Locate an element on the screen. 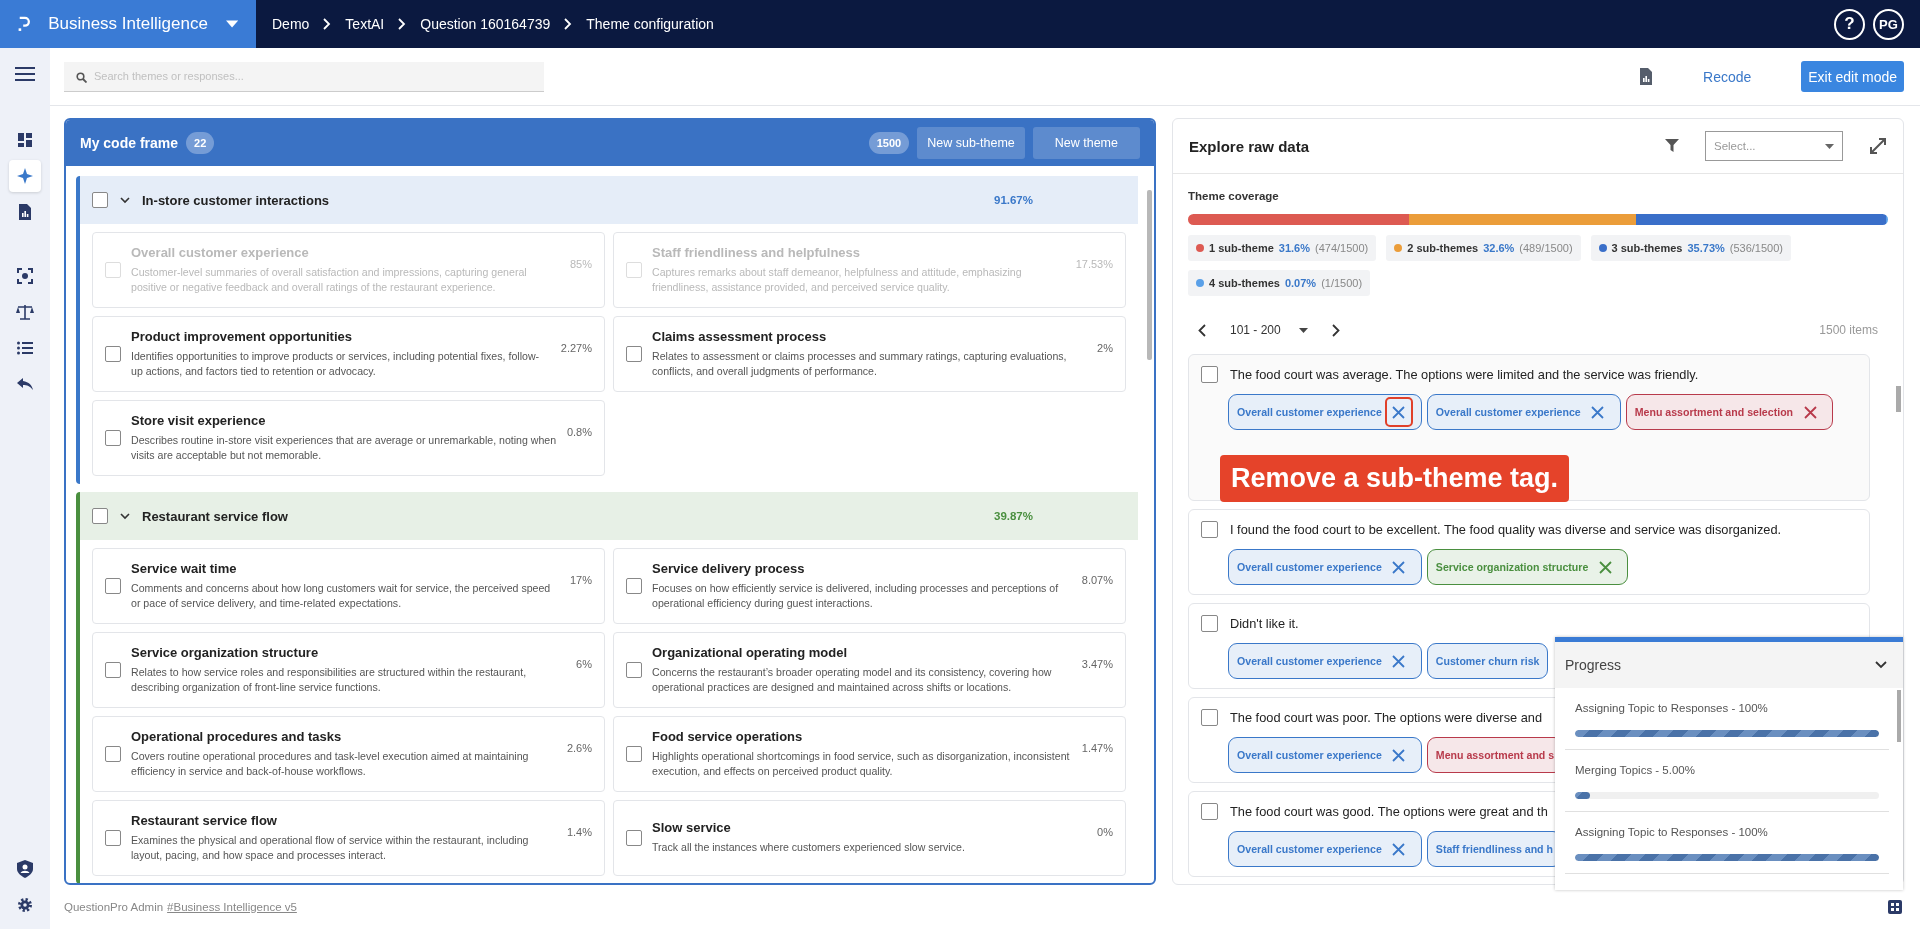 The height and width of the screenshot is (929, 1920). sub-theme-description: Comments and concerns about how long customers wait for service, the perceived speed or pace of service delivery, and time-related expectations. is located at coordinates (341, 595).